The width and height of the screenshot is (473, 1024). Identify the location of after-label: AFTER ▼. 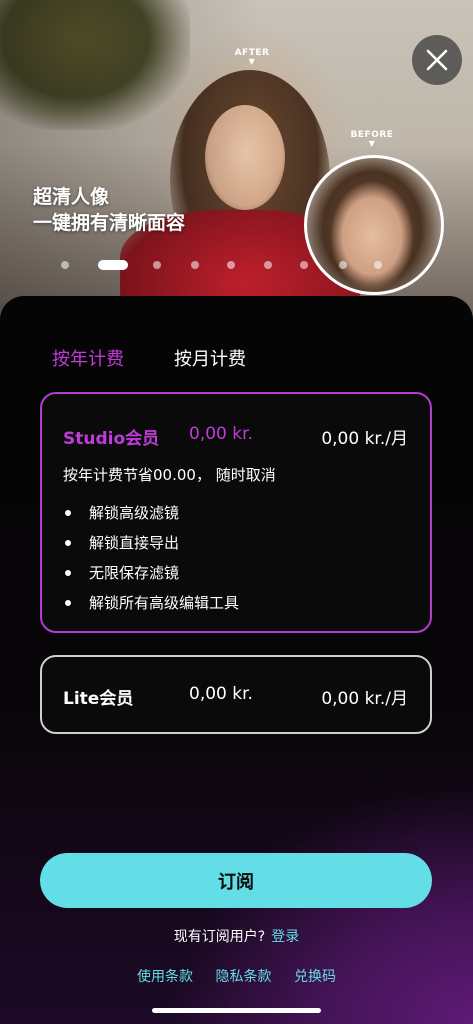
(252, 57).